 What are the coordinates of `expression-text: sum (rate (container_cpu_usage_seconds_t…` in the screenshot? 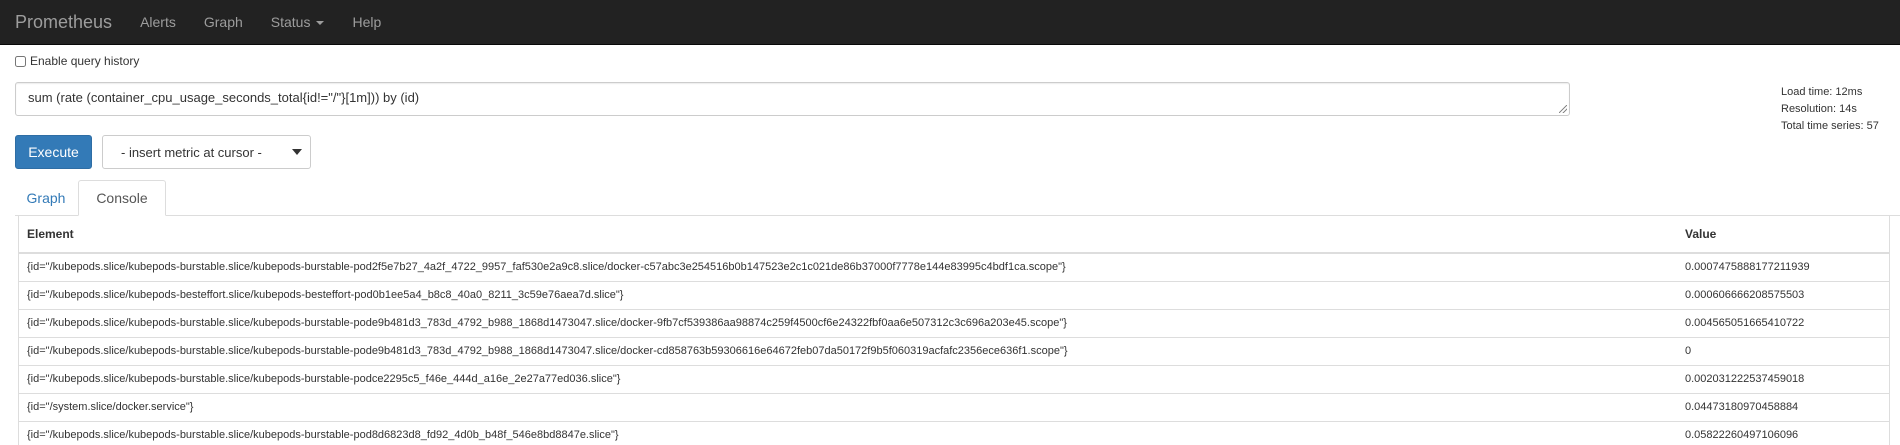 It's located at (224, 97).